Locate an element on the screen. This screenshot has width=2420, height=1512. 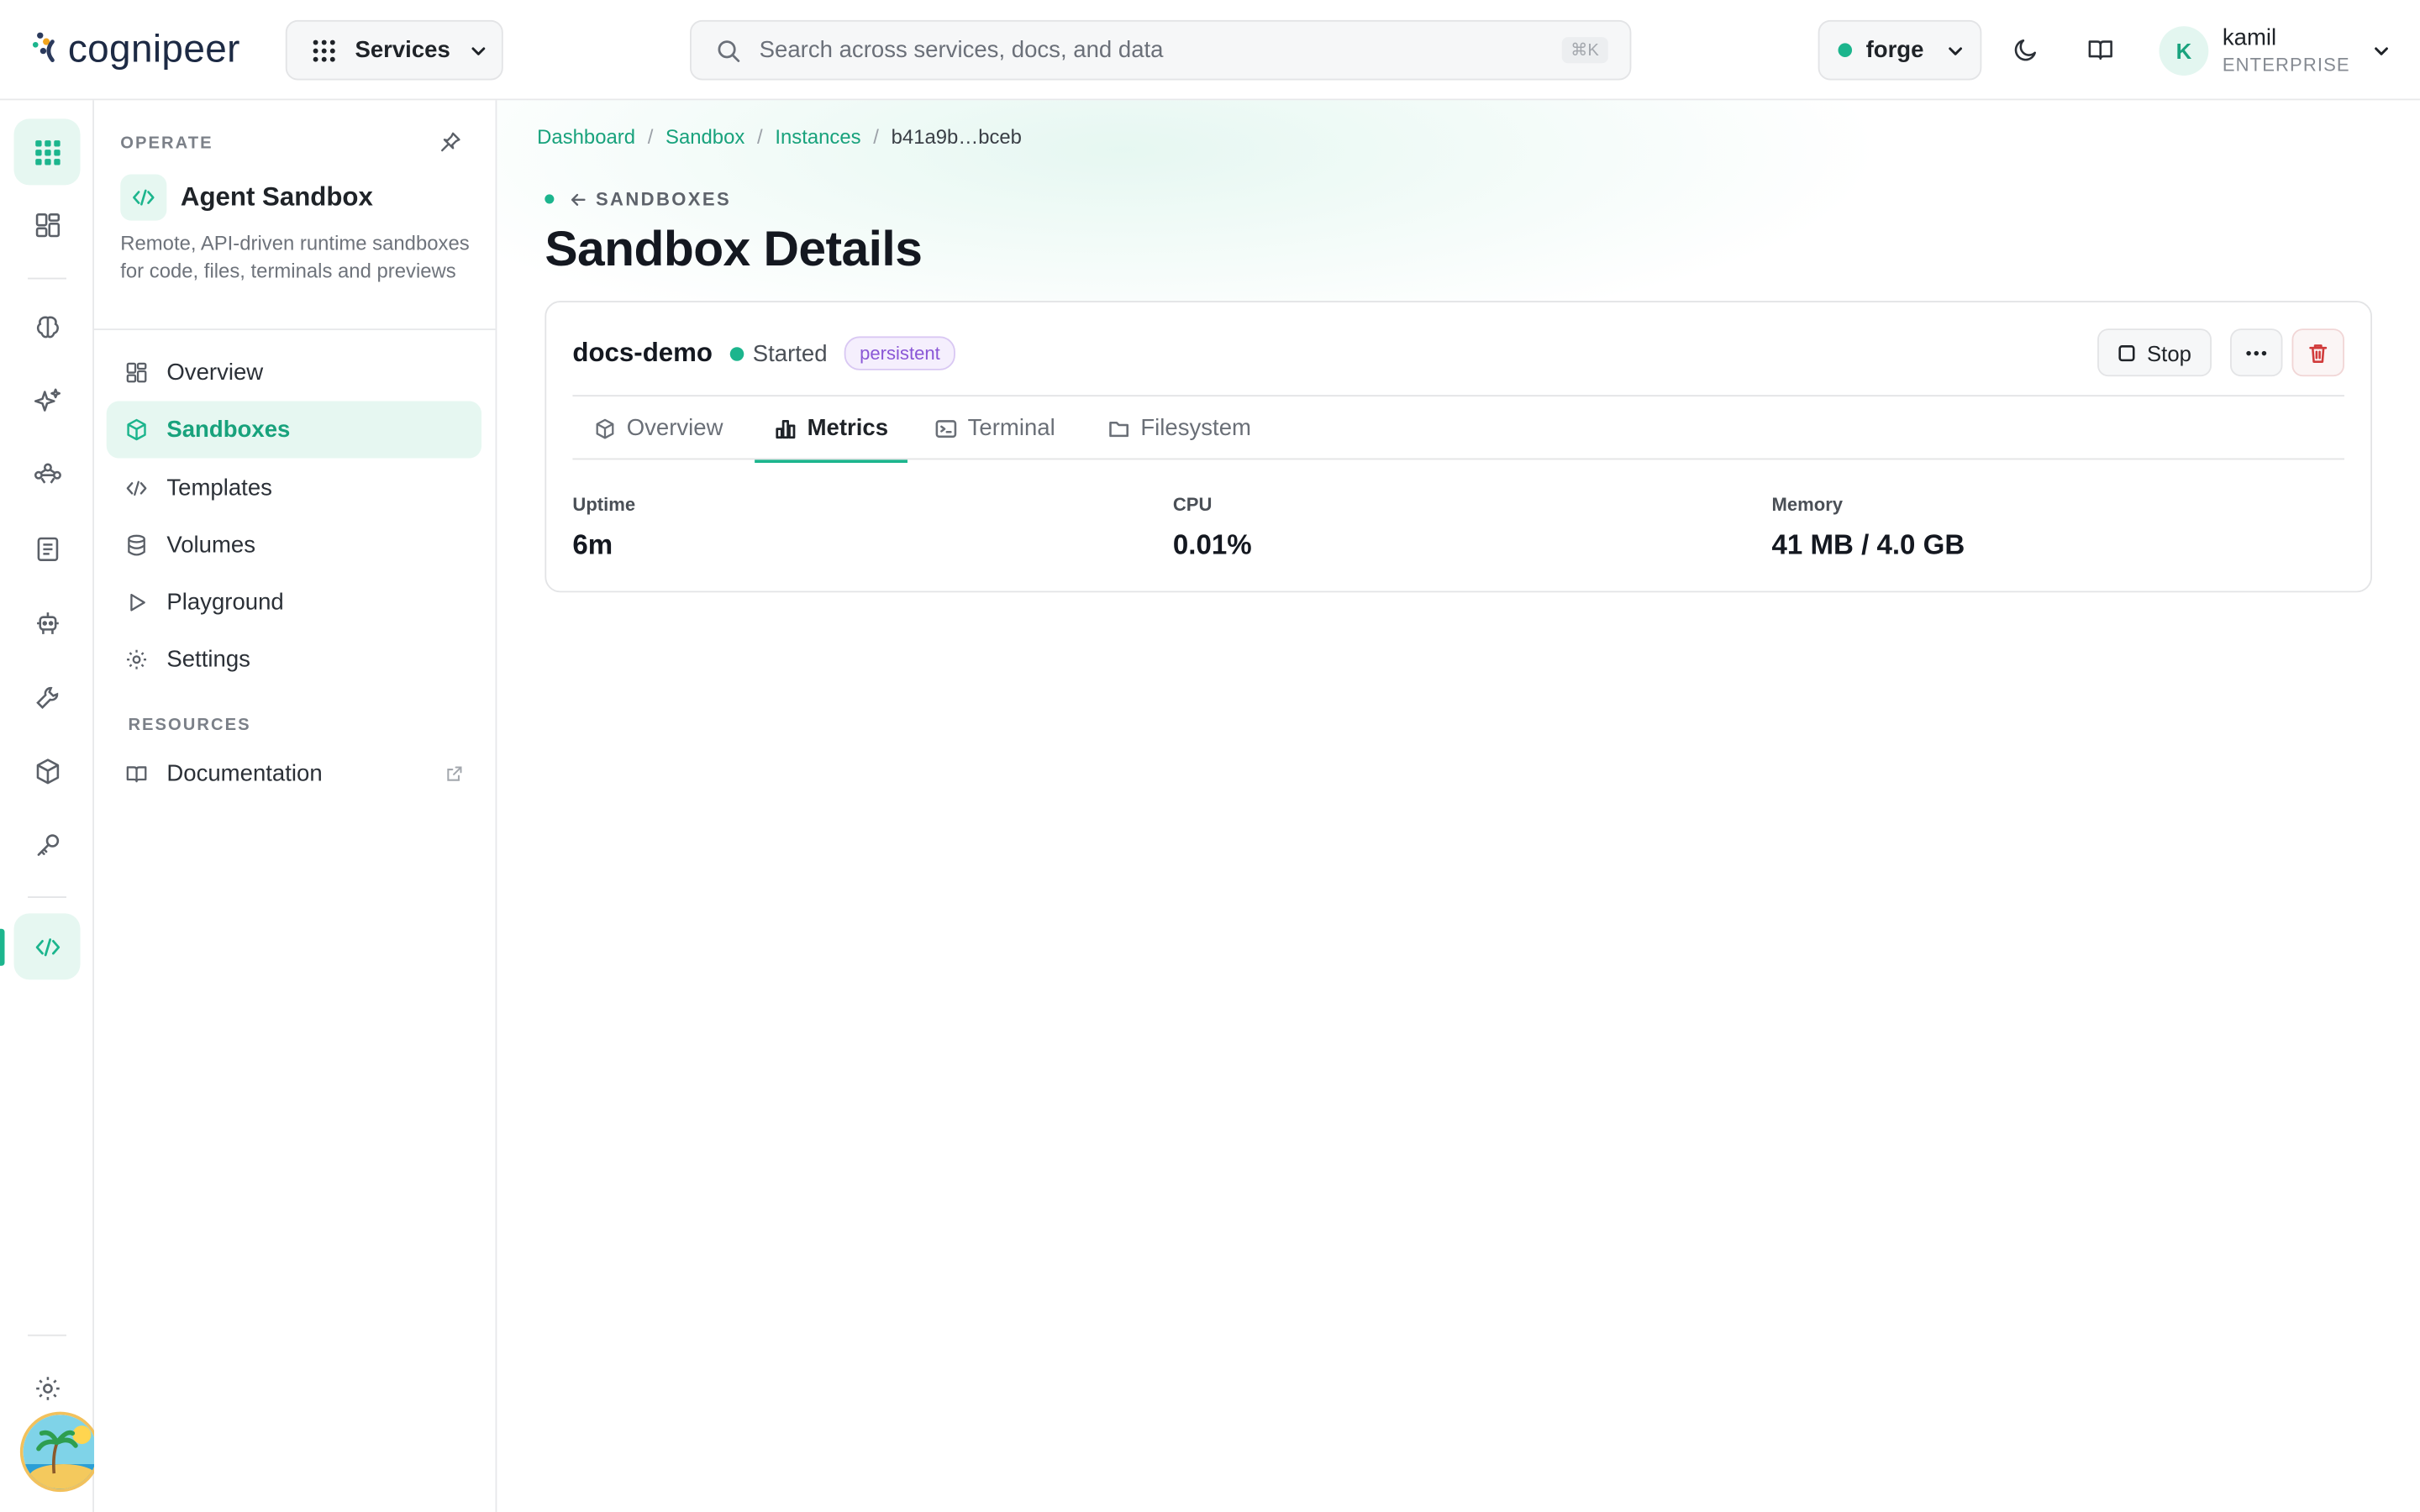
rail-documents is located at coordinates (47, 548).